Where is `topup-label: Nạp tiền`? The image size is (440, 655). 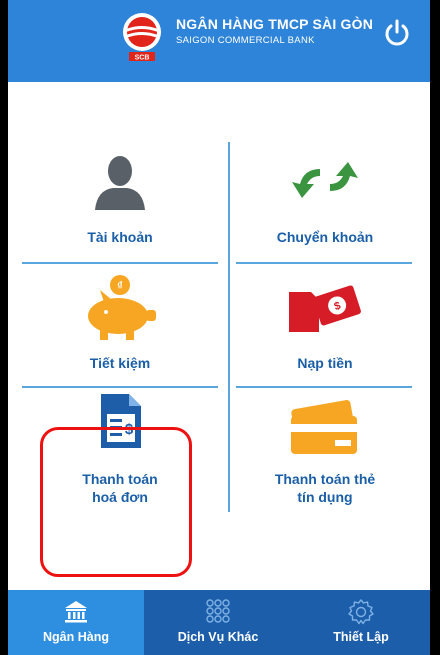
topup-label: Nạp tiền is located at coordinates (325, 363).